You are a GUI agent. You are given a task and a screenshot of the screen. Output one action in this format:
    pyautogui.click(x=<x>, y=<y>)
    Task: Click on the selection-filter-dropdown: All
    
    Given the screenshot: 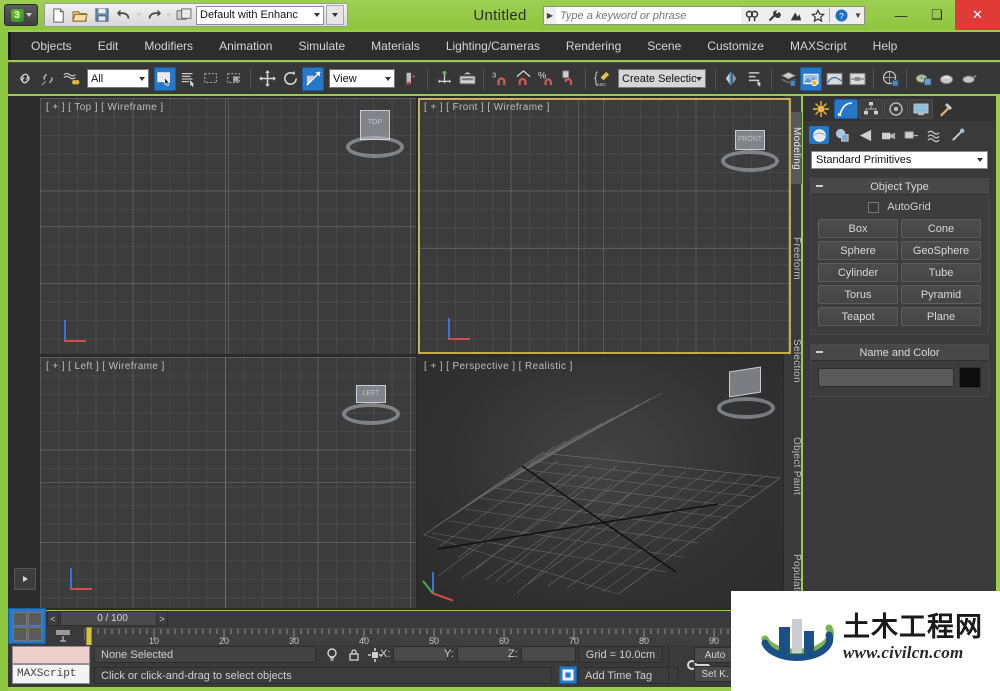 What is the action you would take?
    pyautogui.click(x=118, y=78)
    